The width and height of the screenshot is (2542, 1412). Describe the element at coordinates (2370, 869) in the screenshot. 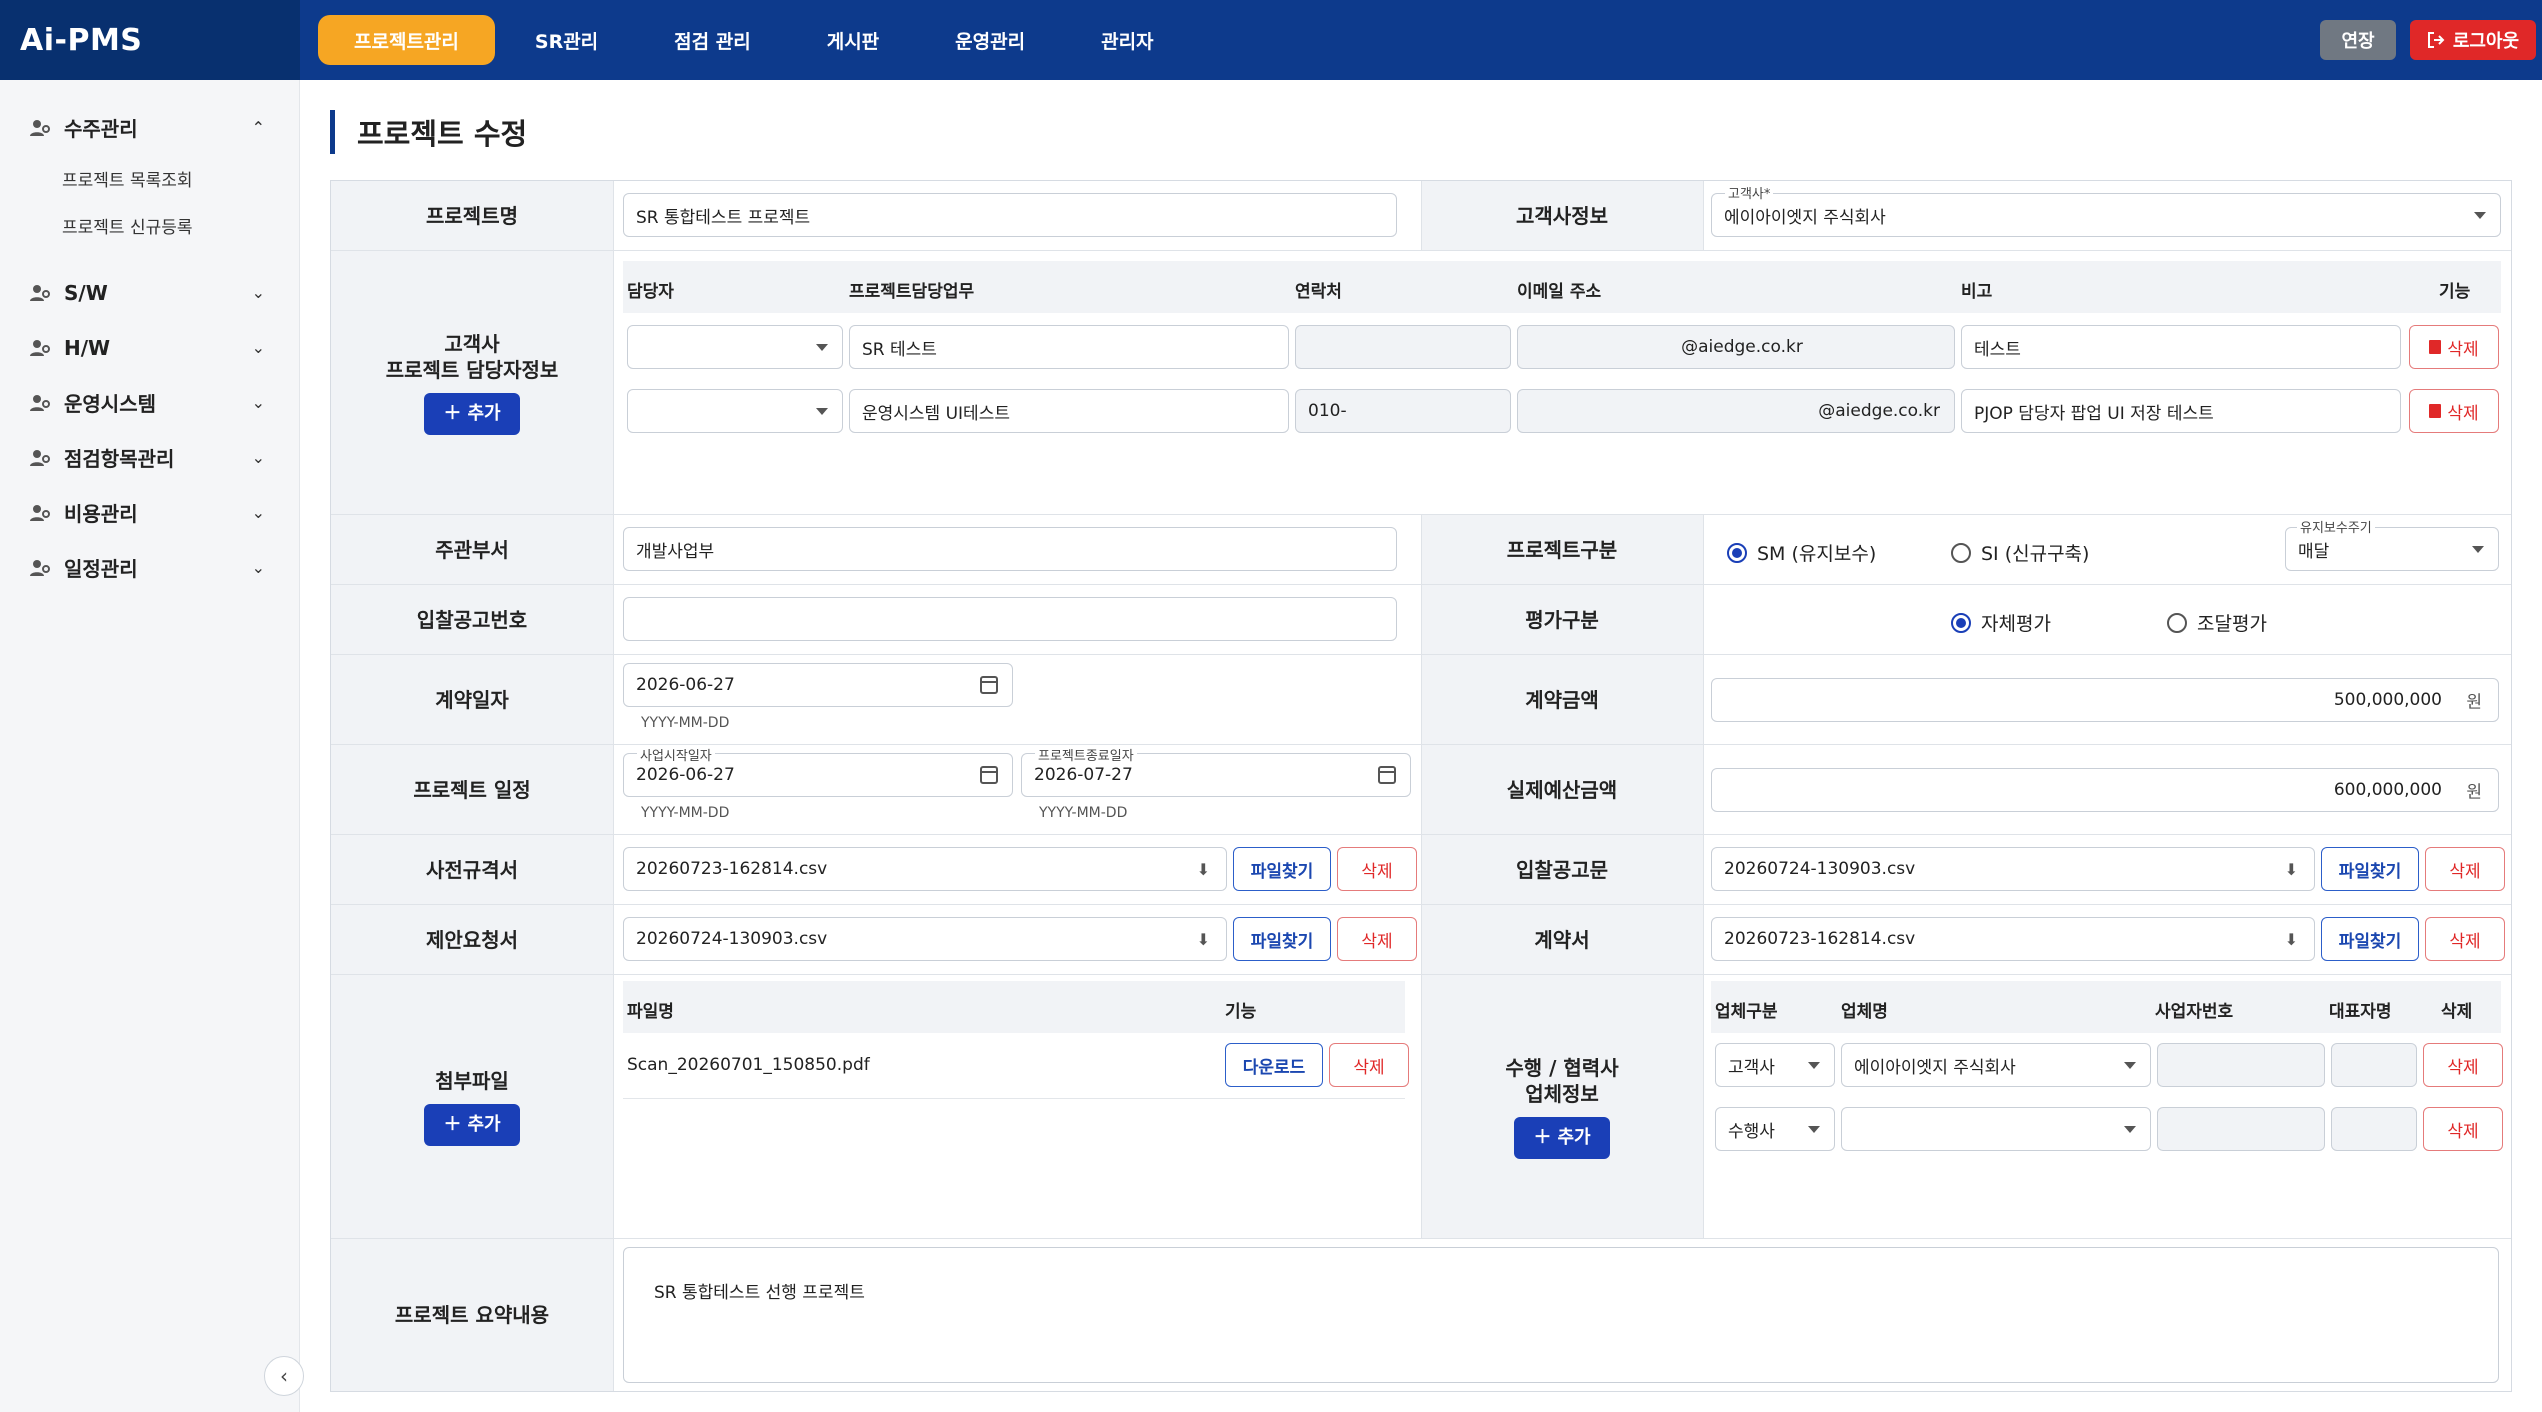

I see `bid-notice-find-button: 파일찾기` at that location.